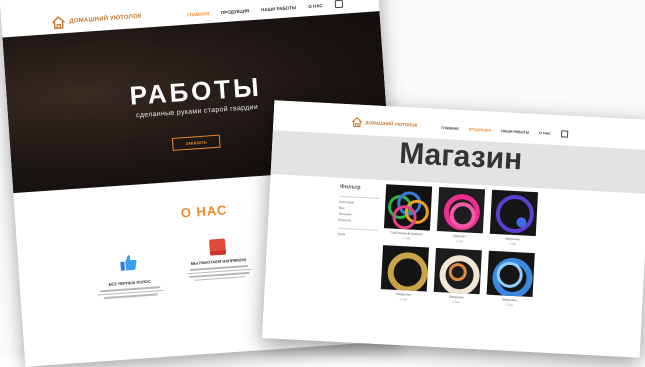  I want to click on feature-card: БЕЗ ЧЕРНЫХ ПОЛОС, so click(129, 276).